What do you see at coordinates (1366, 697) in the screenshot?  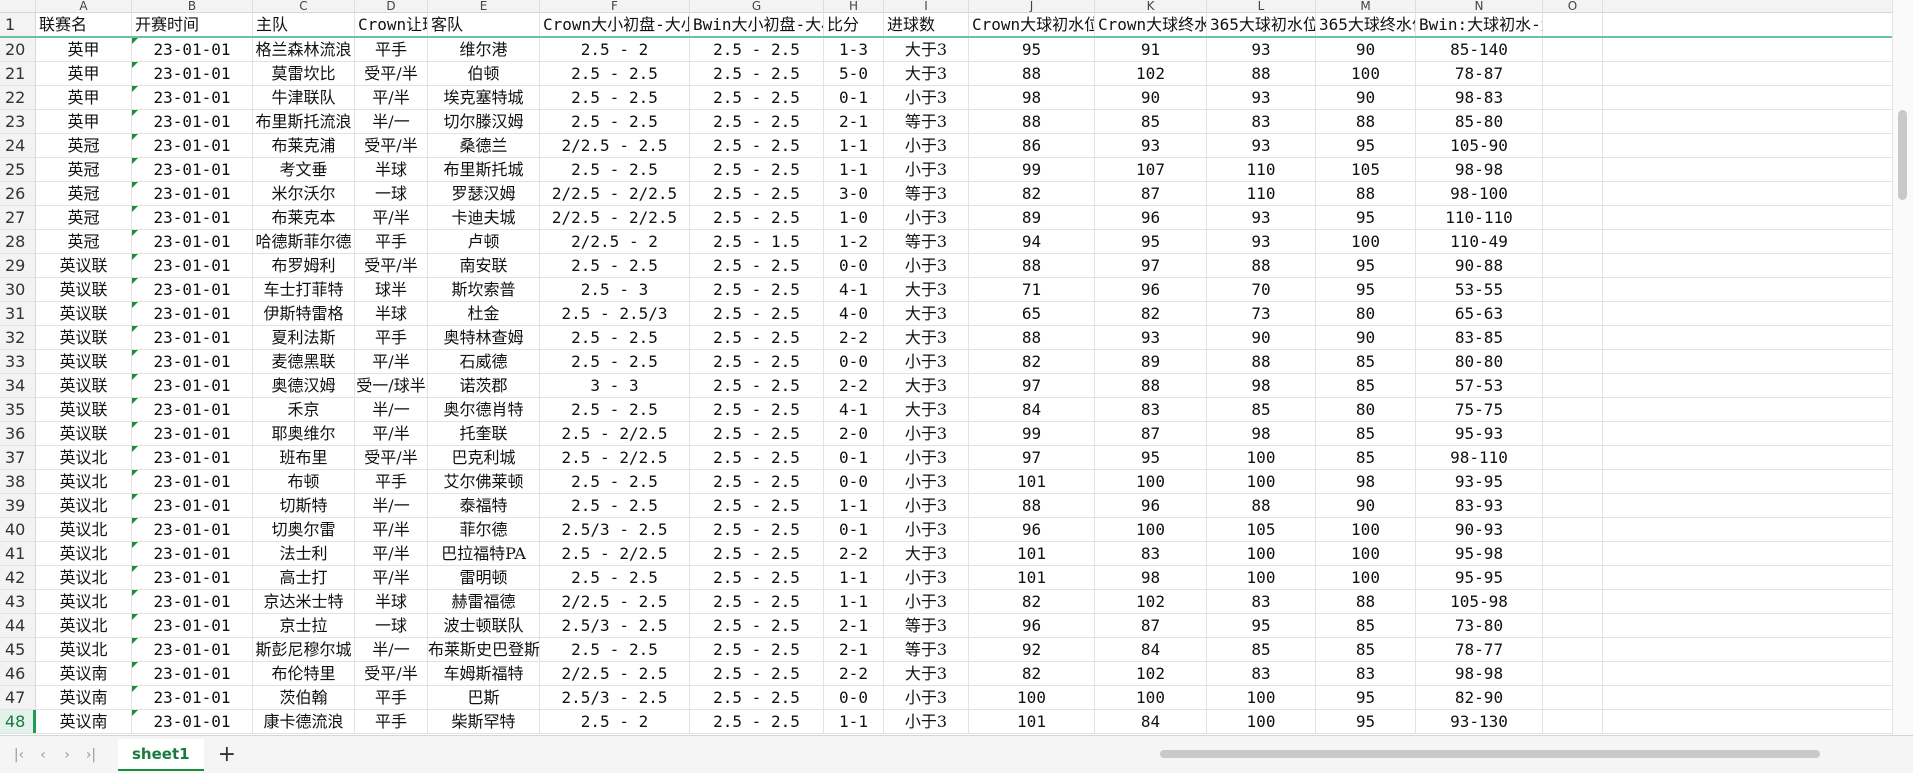 I see `table-cell: 95` at bounding box center [1366, 697].